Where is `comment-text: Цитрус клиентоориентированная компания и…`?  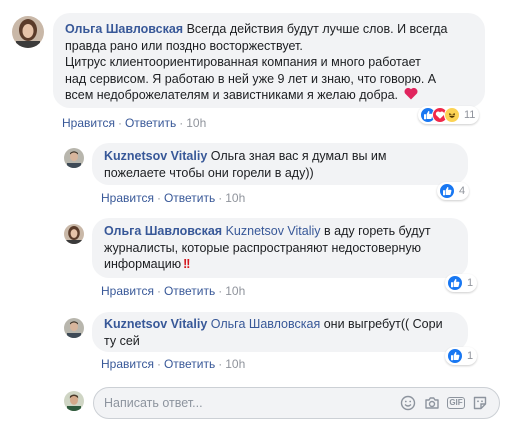 comment-text: Цитрус клиентоориентированная компания и… is located at coordinates (243, 62).